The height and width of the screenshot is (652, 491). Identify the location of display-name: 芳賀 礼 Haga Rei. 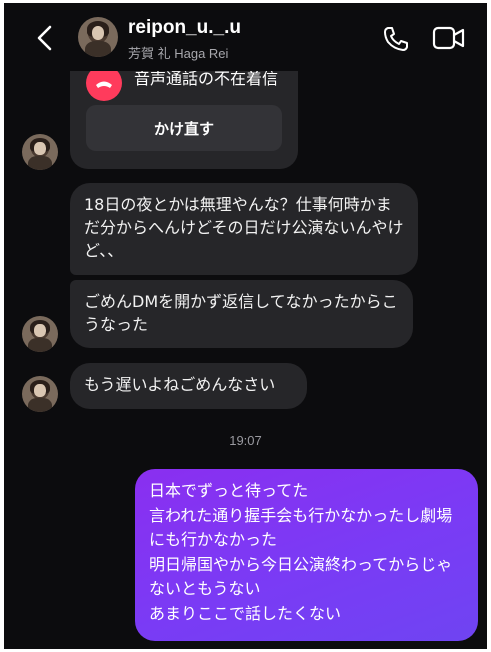
(178, 53).